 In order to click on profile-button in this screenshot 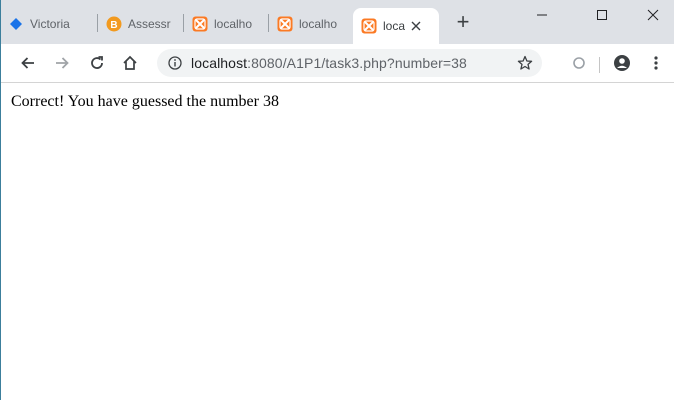, I will do `click(622, 63)`.